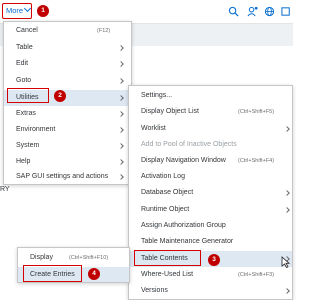 This screenshot has width=320, height=300. What do you see at coordinates (210, 112) in the screenshot?
I see `menu-item-display-object-list: Display Object List (Ctrl+Shift+F5)` at bounding box center [210, 112].